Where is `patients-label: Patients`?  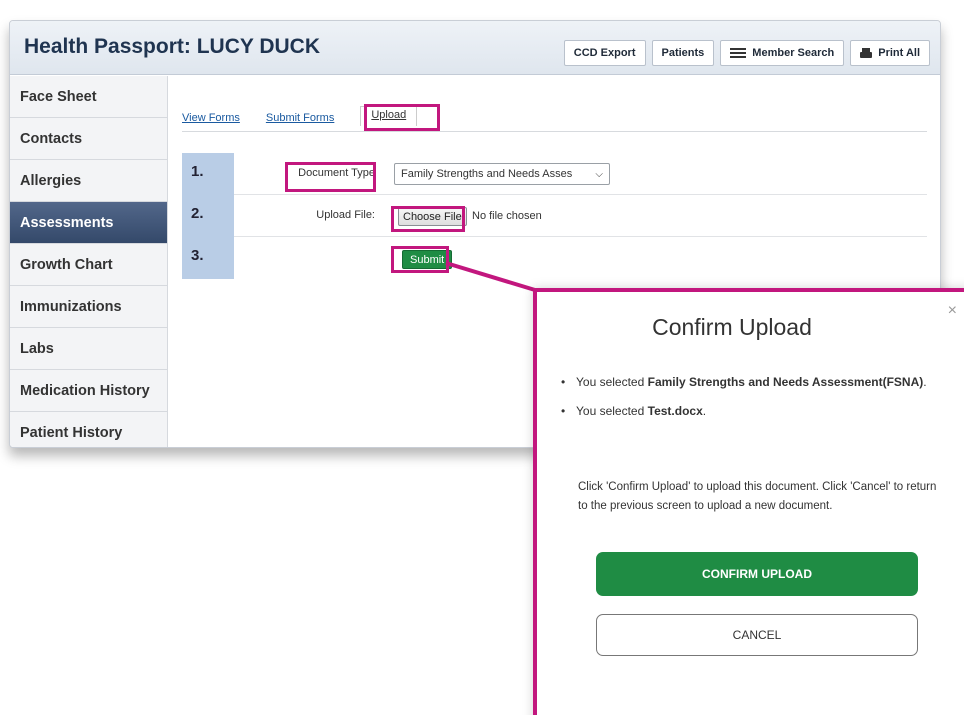 patients-label: Patients is located at coordinates (683, 53).